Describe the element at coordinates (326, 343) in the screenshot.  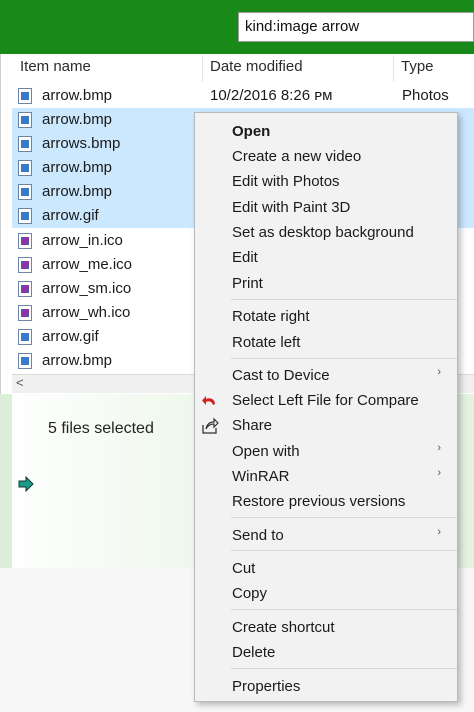
I see `menu-item-rotate-left: Rotate left` at that location.